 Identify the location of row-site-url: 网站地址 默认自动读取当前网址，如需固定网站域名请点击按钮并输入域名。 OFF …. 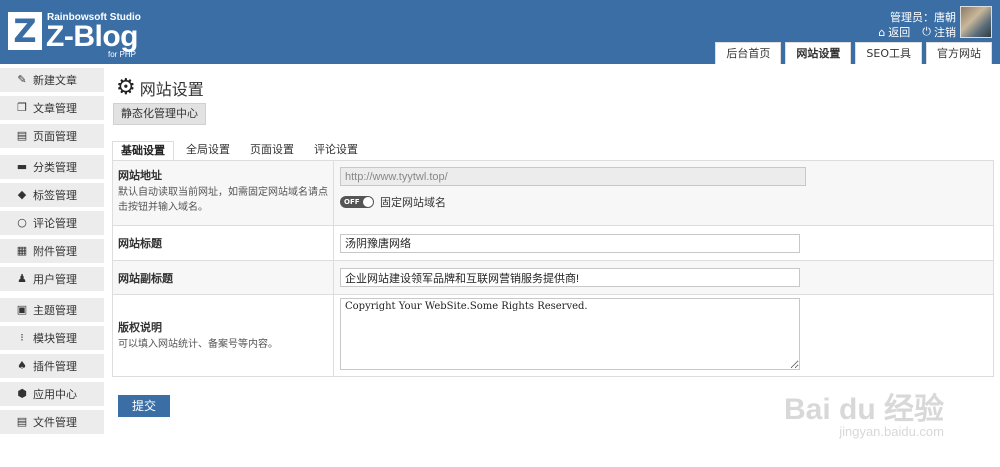
(553, 193).